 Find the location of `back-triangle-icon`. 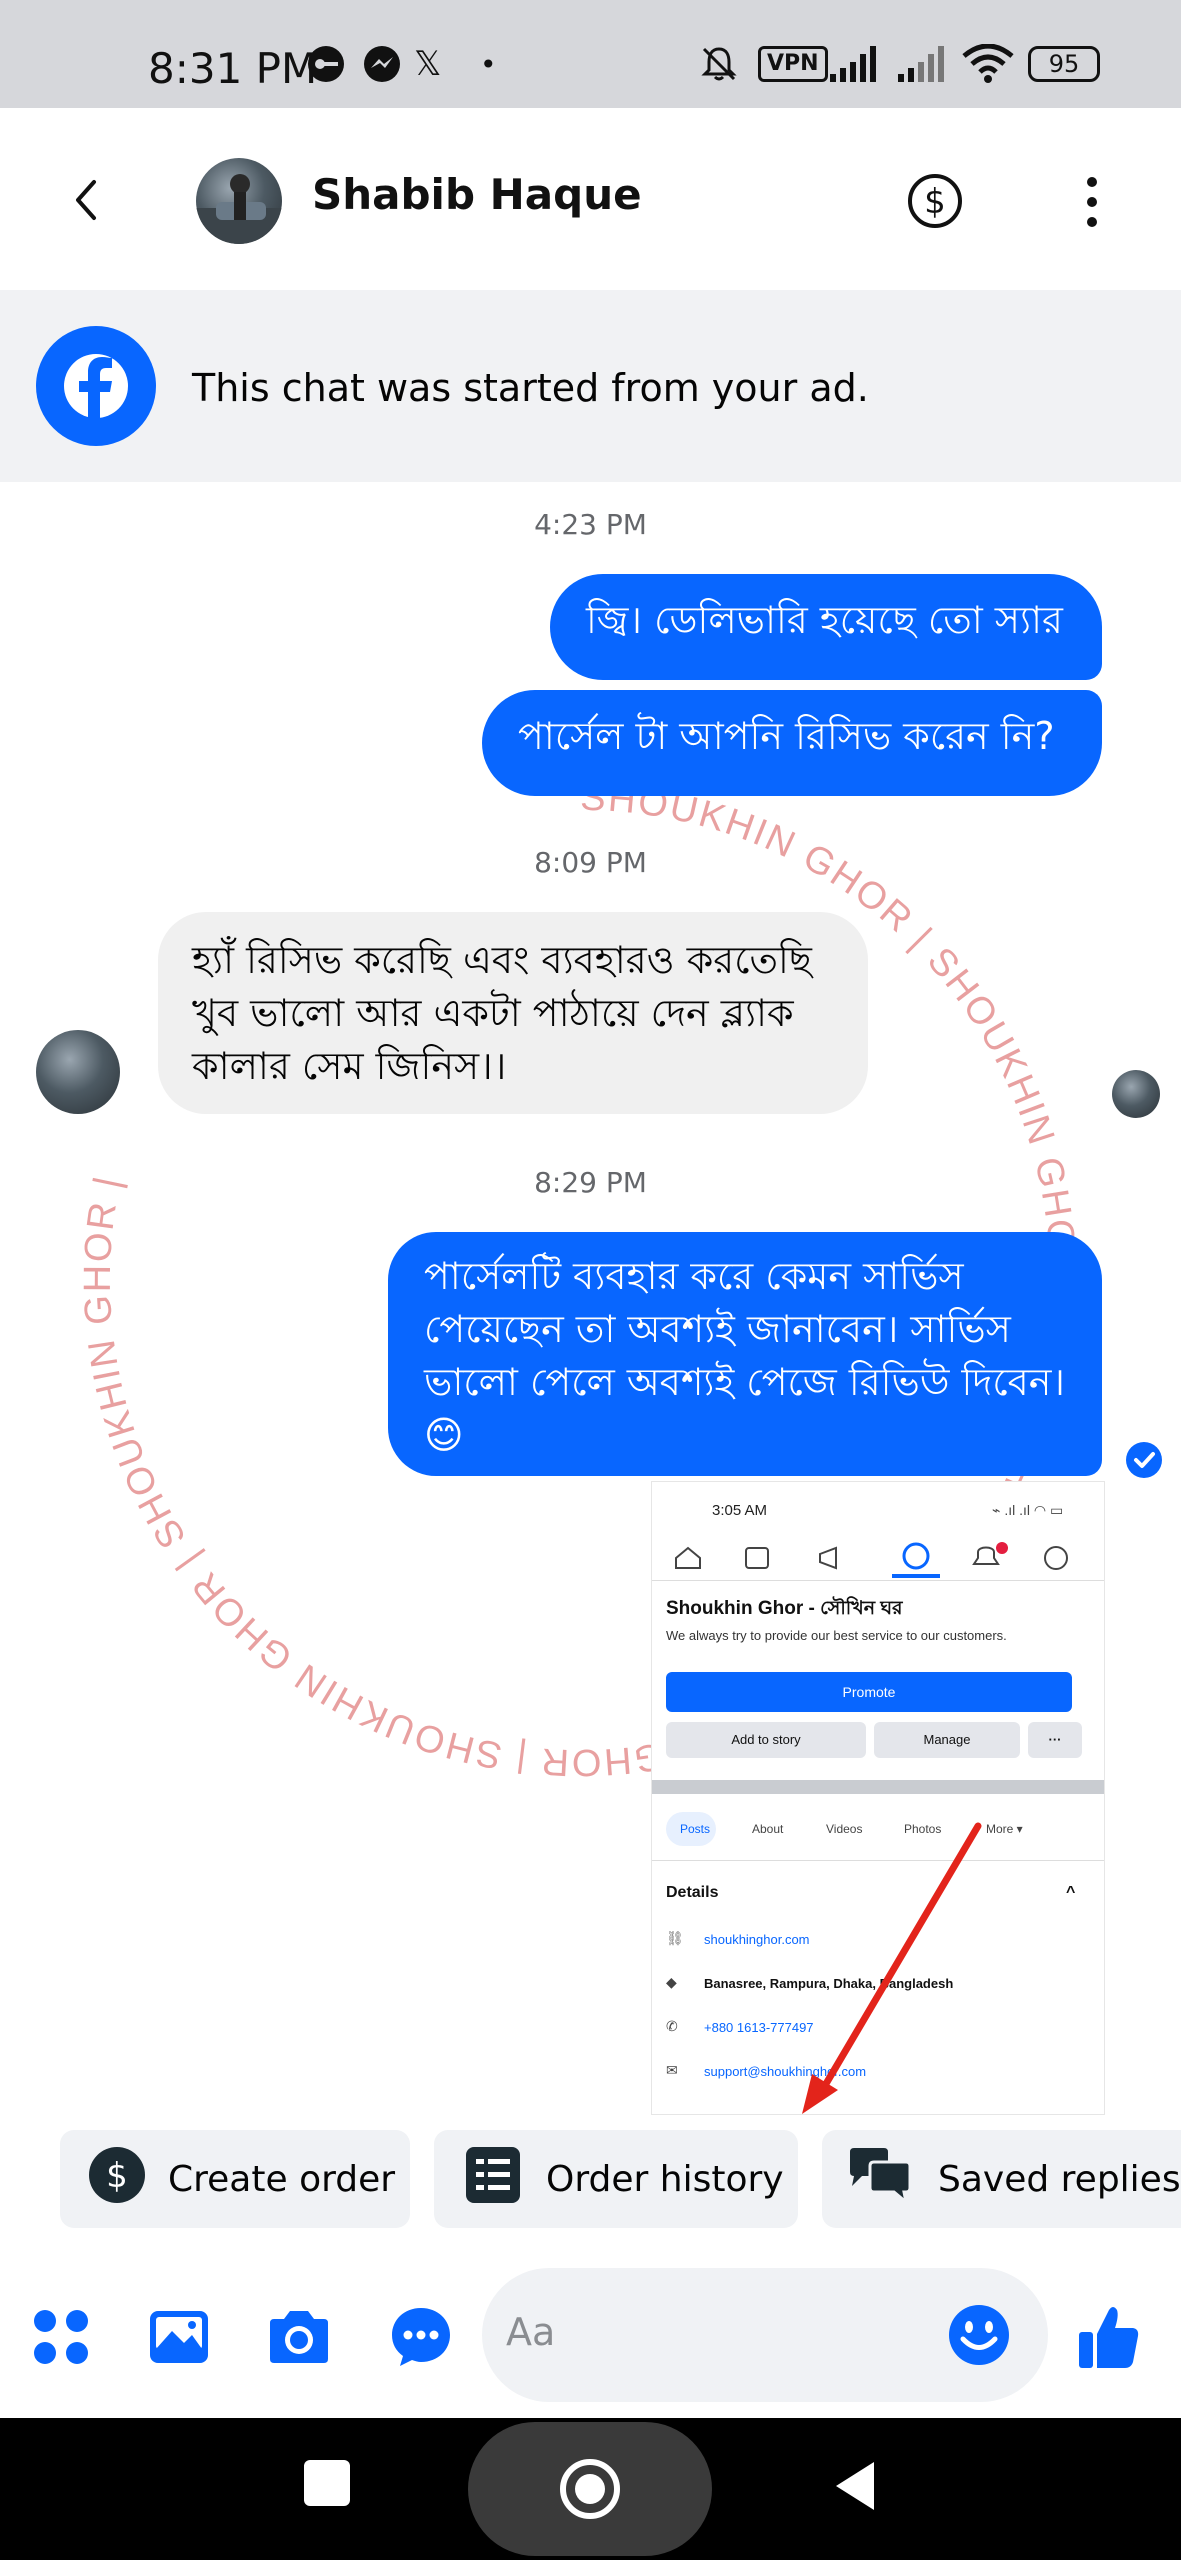

back-triangle-icon is located at coordinates (855, 2486).